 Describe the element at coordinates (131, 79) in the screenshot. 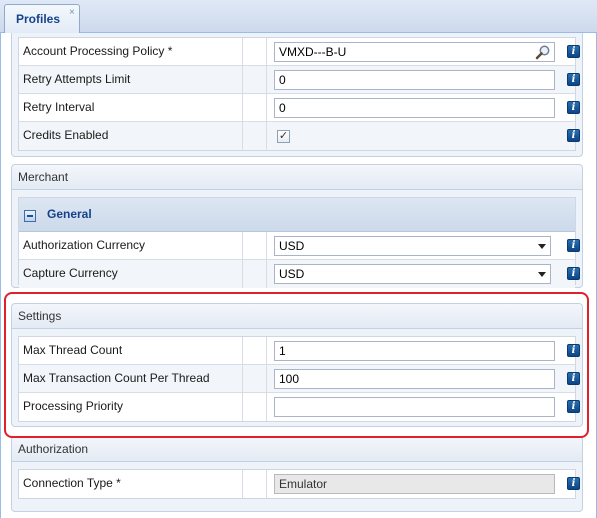

I see `field-label: Retry Attempts Limit` at that location.